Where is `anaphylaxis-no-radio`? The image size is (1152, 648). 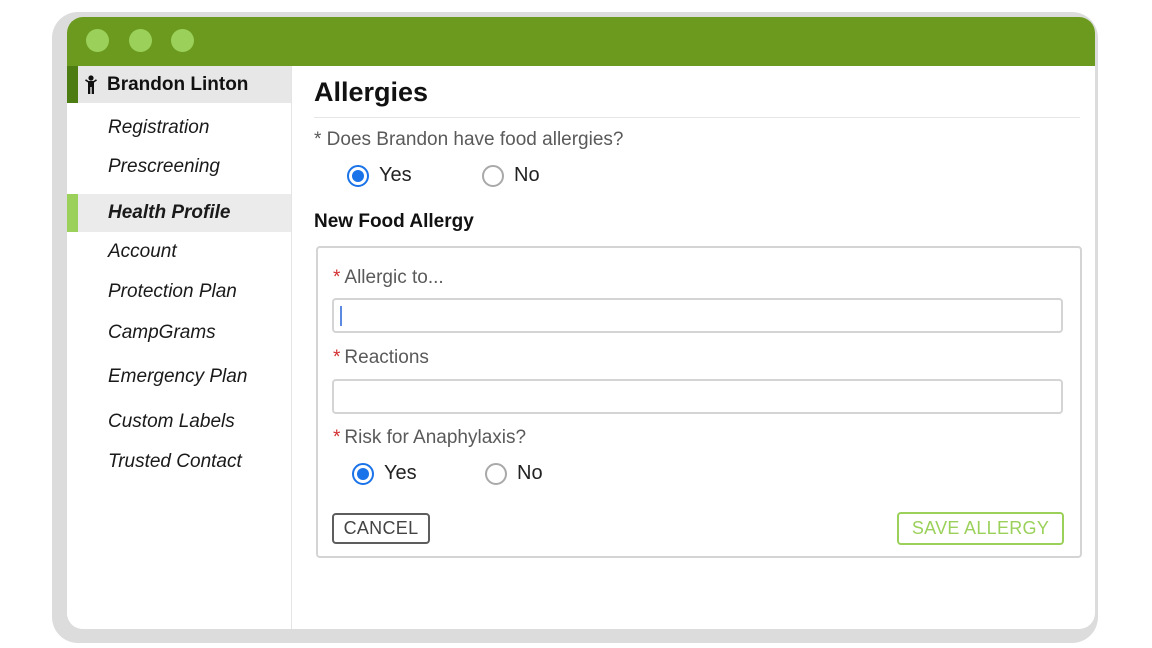
anaphylaxis-no-radio is located at coordinates (496, 473).